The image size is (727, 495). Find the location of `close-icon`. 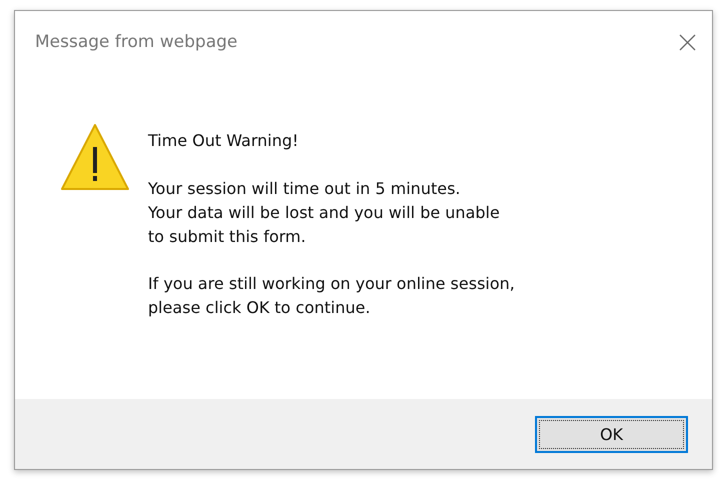

close-icon is located at coordinates (687, 42).